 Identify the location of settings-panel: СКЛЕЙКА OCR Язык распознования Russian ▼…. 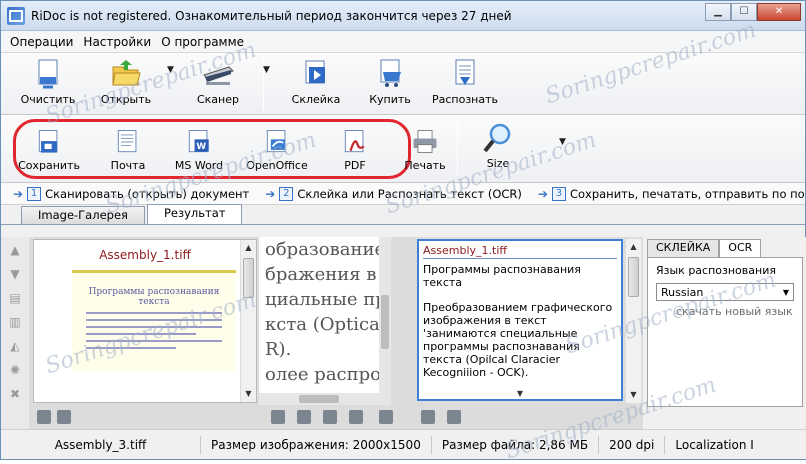
(724, 333).